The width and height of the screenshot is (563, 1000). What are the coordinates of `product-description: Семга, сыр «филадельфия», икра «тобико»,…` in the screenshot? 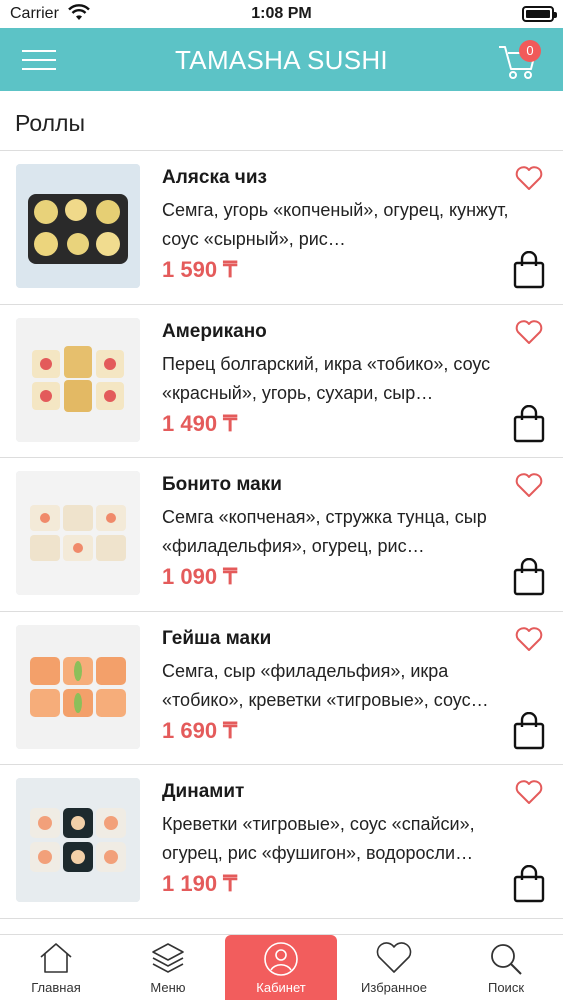 It's located at (325, 685).